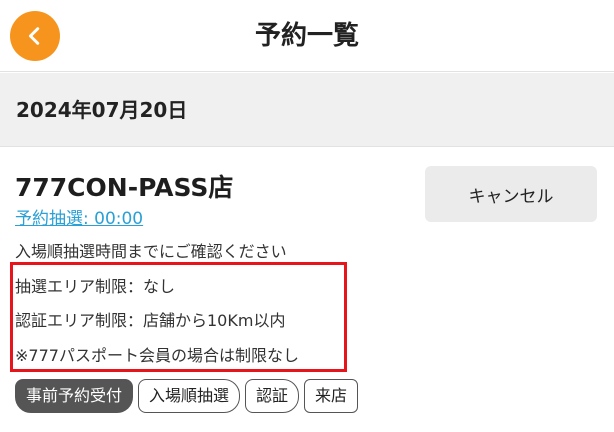 Image resolution: width=614 pixels, height=432 pixels. I want to click on auth-area-restriction: 認証エリア制限：店舗から10Km以内, so click(150, 320).